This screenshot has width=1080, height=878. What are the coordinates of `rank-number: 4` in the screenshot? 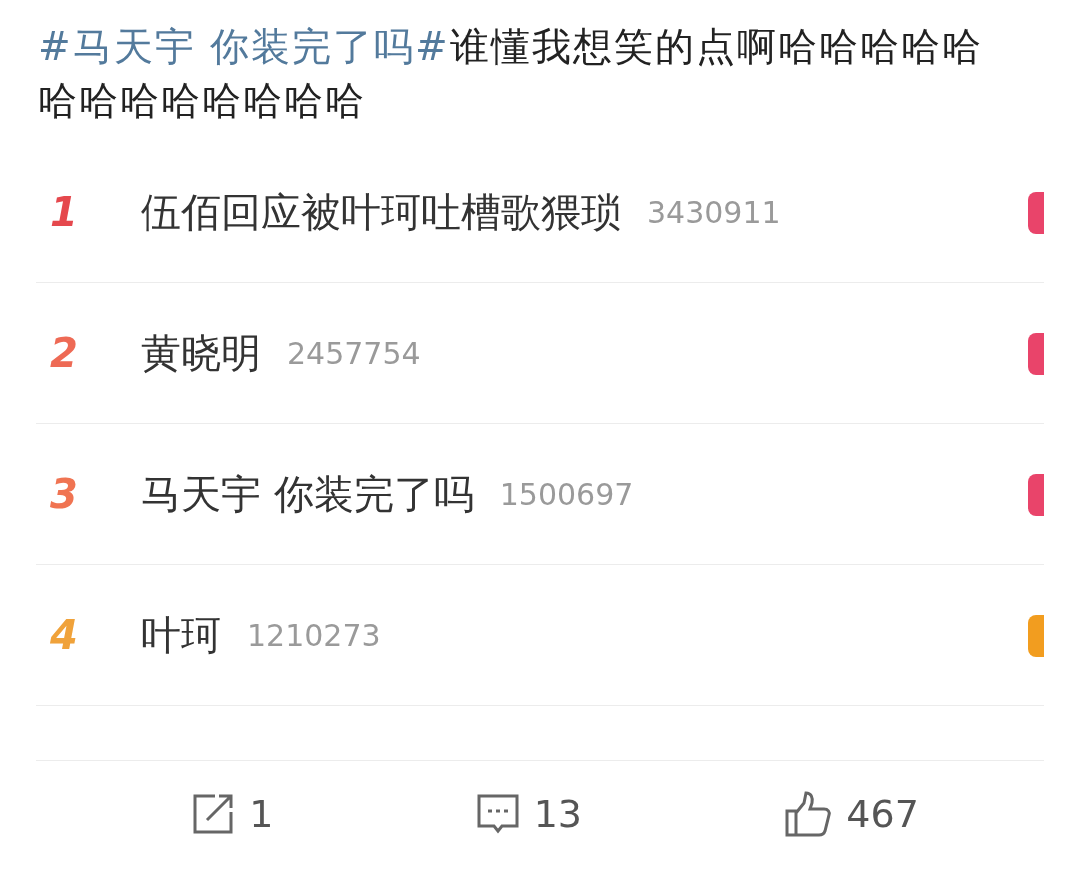 It's located at (64, 635).